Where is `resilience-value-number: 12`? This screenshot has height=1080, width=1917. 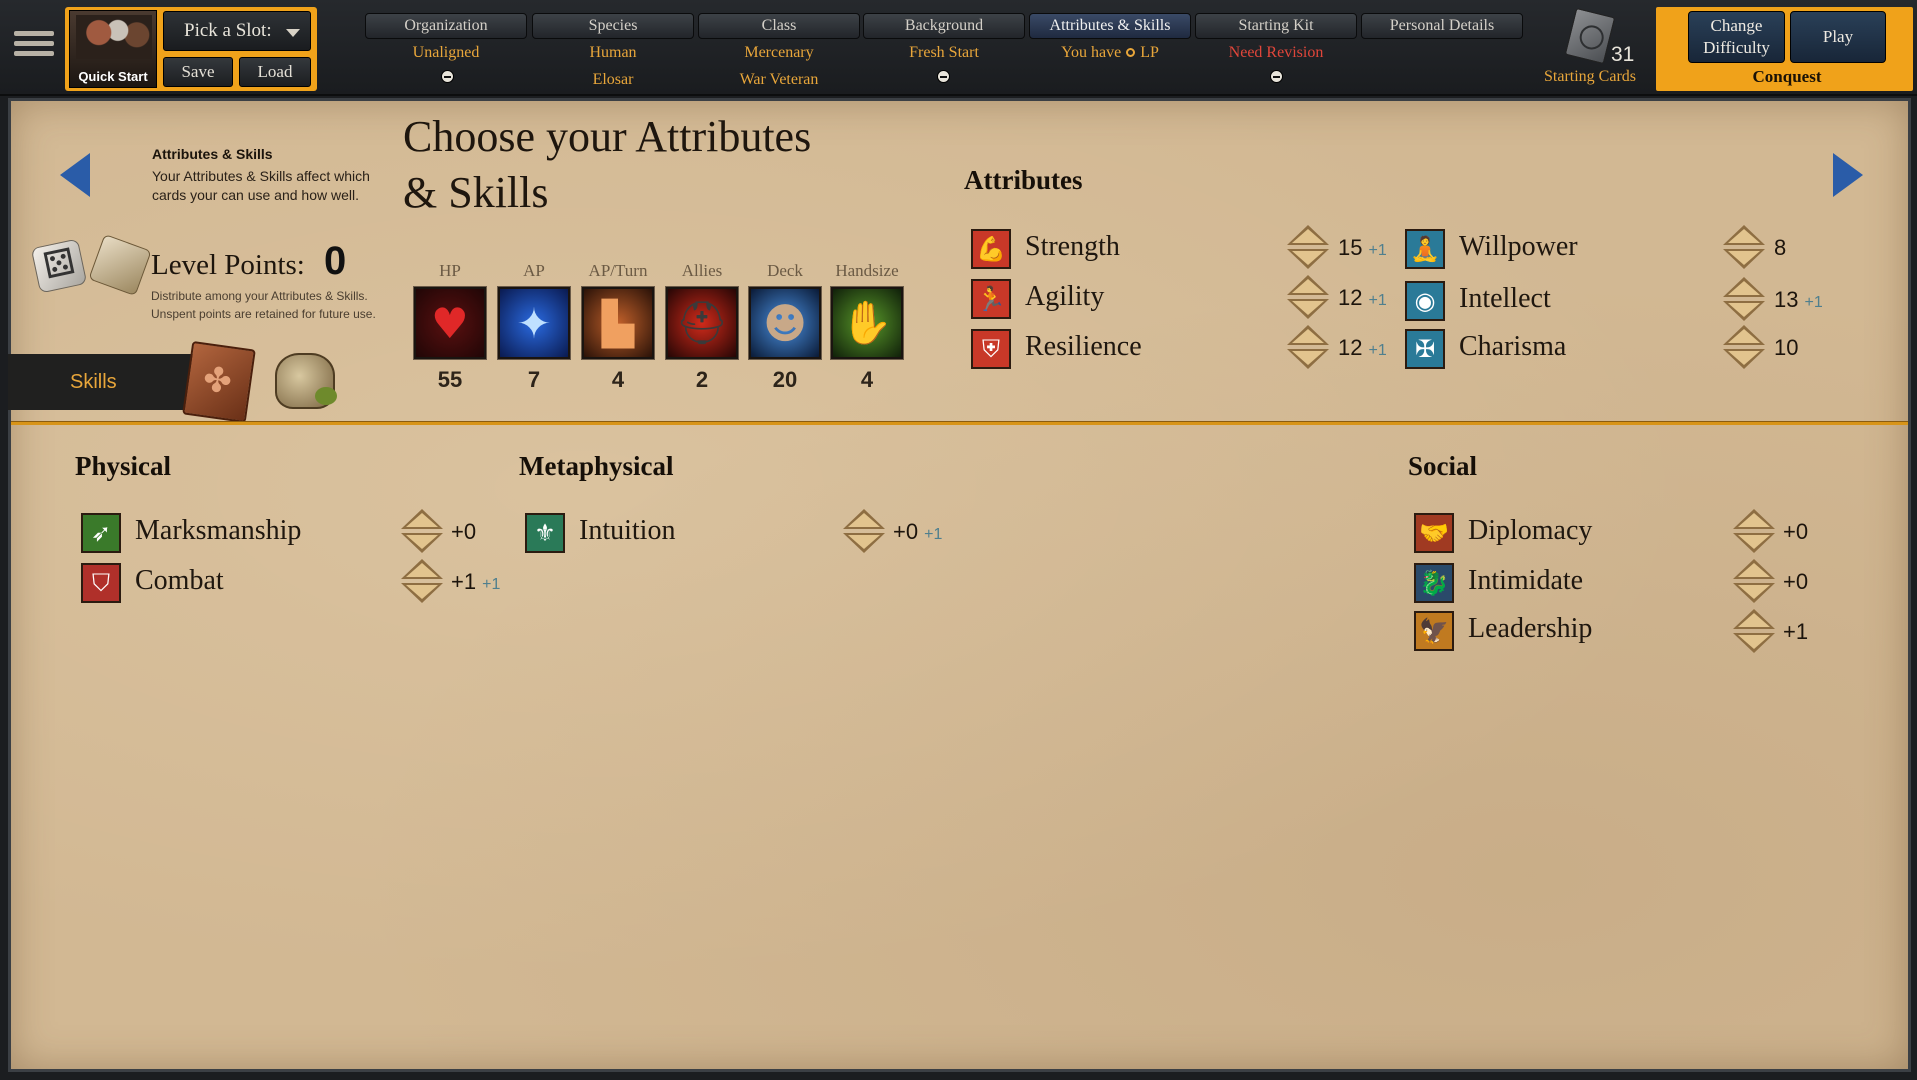
resilience-value-number: 12 is located at coordinates (1350, 347).